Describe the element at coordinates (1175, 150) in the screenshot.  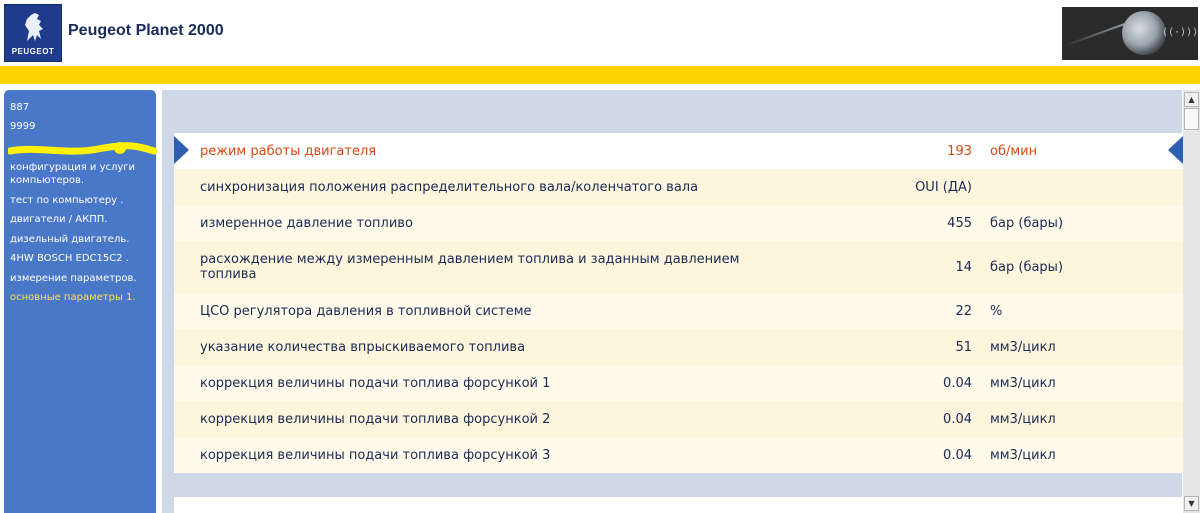
I see `selection-arrow-right-icon` at that location.